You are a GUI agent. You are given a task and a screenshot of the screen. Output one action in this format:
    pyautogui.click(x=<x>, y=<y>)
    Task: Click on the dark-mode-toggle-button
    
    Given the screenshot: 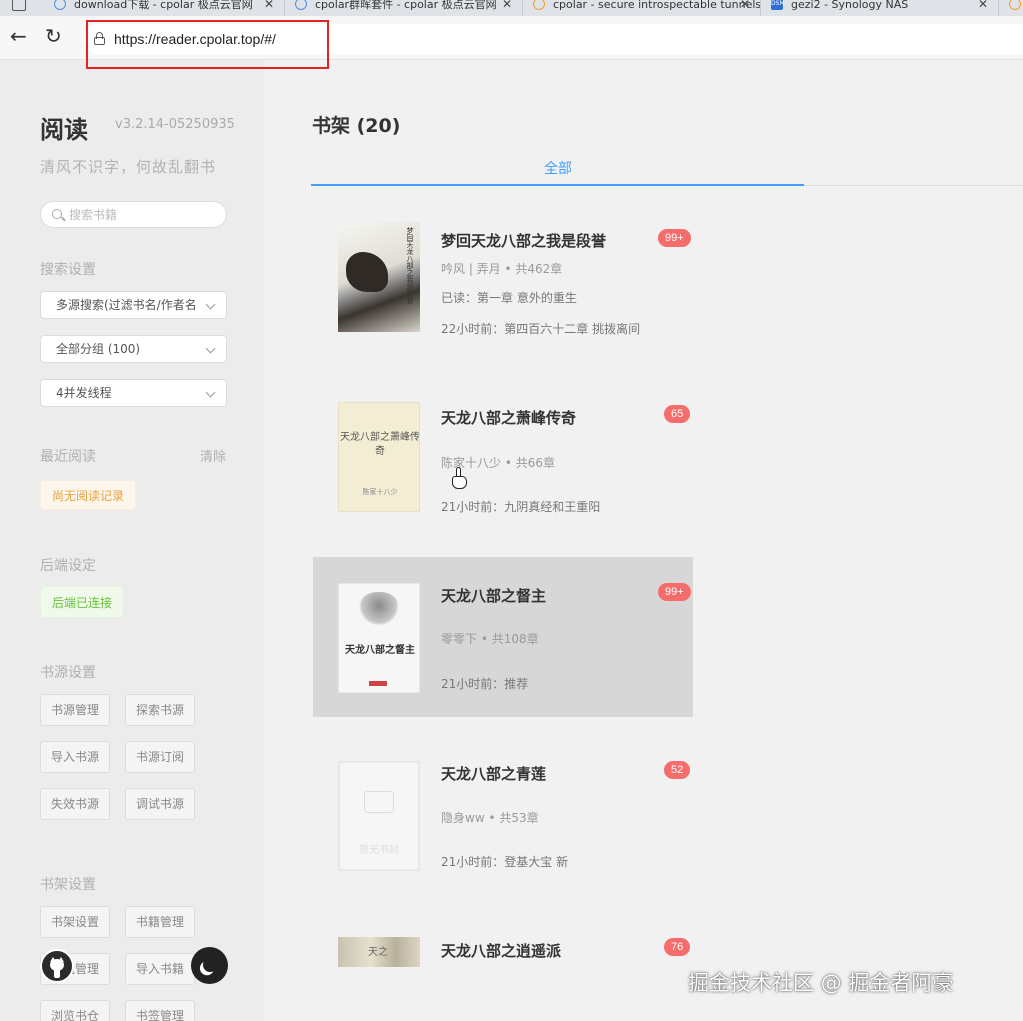 What is the action you would take?
    pyautogui.click(x=209, y=965)
    